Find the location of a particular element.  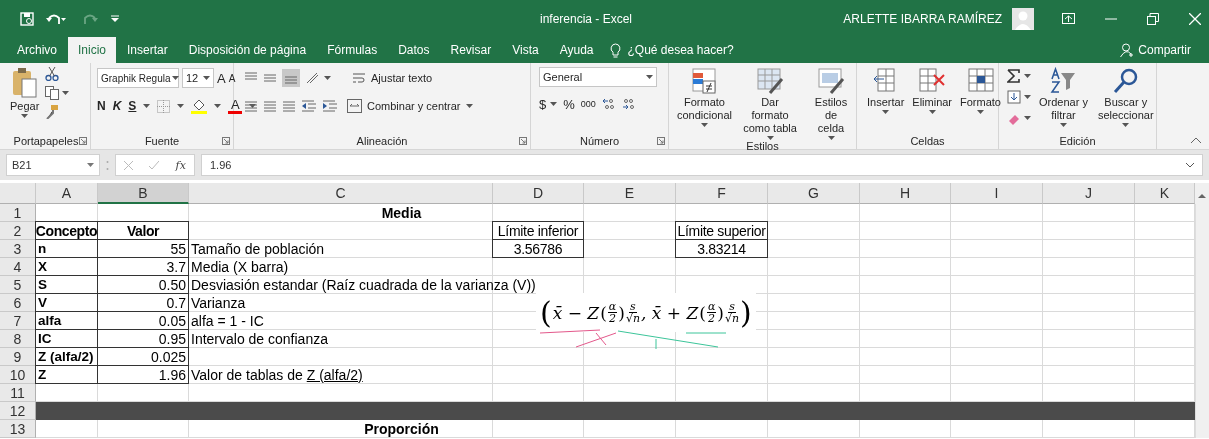

ribbon-tab: Datos is located at coordinates (414, 50).